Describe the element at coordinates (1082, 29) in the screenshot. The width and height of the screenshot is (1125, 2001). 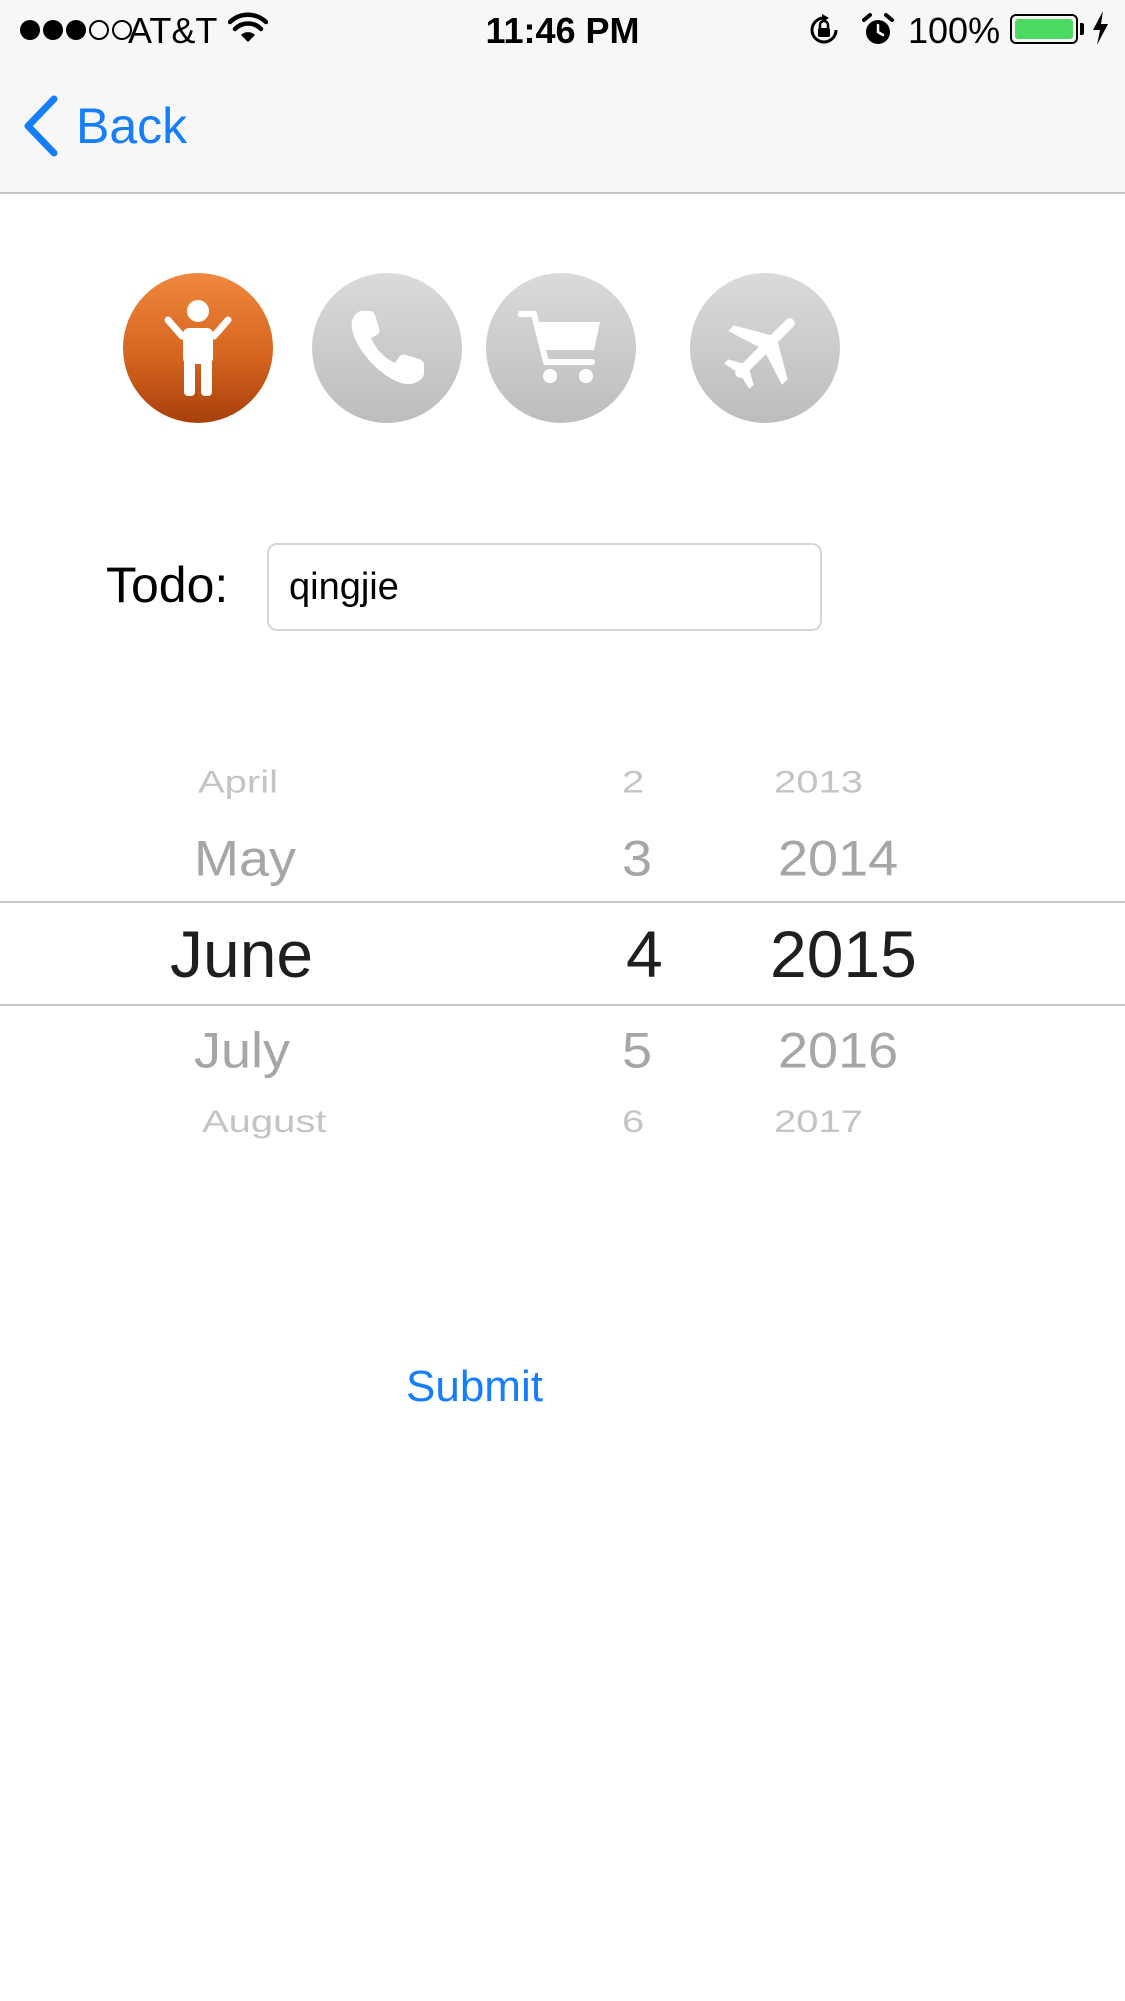
I see `battery-tip` at that location.